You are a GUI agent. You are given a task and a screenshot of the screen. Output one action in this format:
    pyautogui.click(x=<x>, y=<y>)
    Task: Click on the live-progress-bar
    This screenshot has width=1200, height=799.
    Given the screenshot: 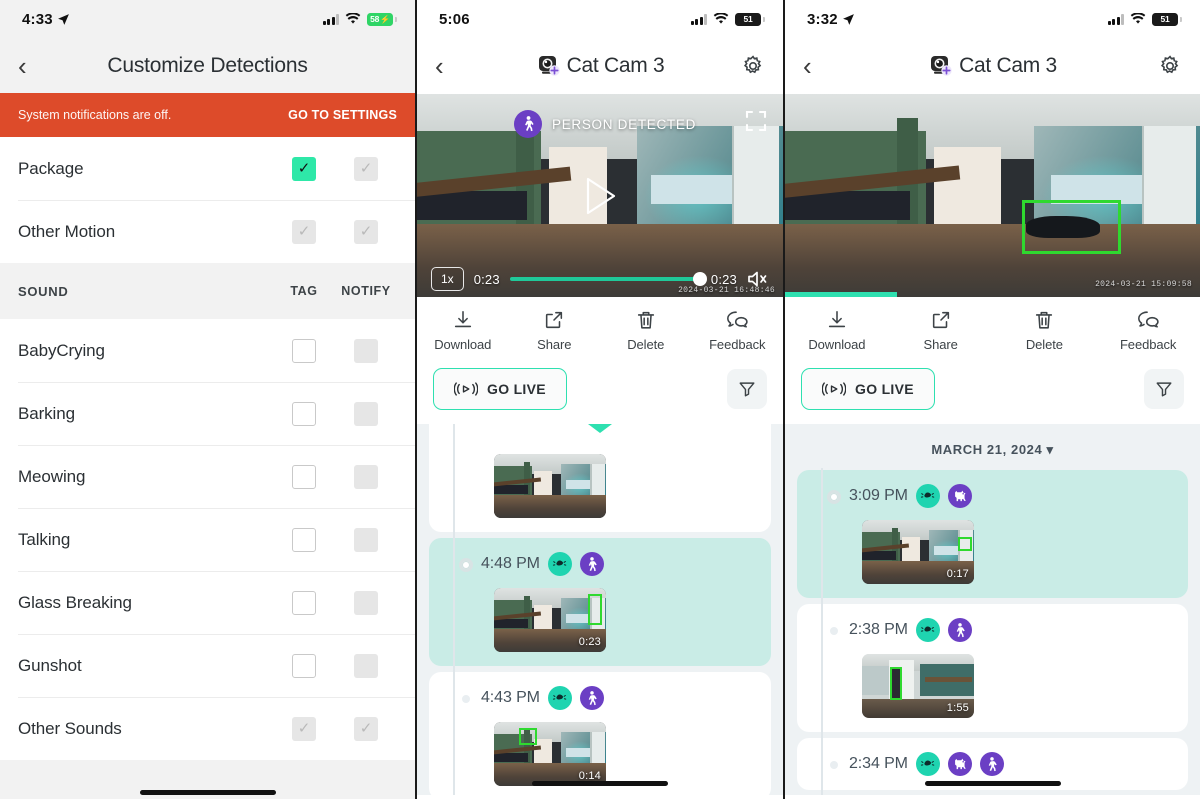 What is the action you would take?
    pyautogui.click(x=841, y=294)
    